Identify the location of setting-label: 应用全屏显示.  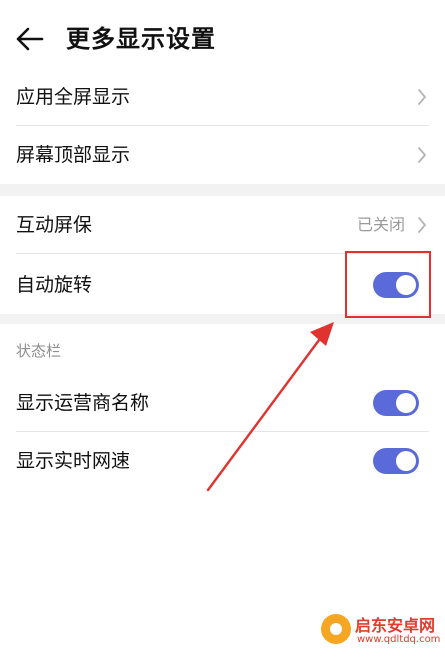
(73, 97).